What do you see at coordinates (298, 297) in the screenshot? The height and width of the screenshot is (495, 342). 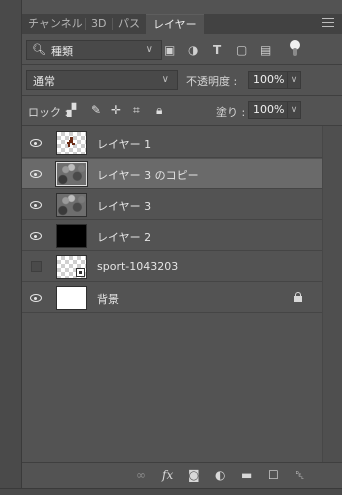 I see `lock-icon` at bounding box center [298, 297].